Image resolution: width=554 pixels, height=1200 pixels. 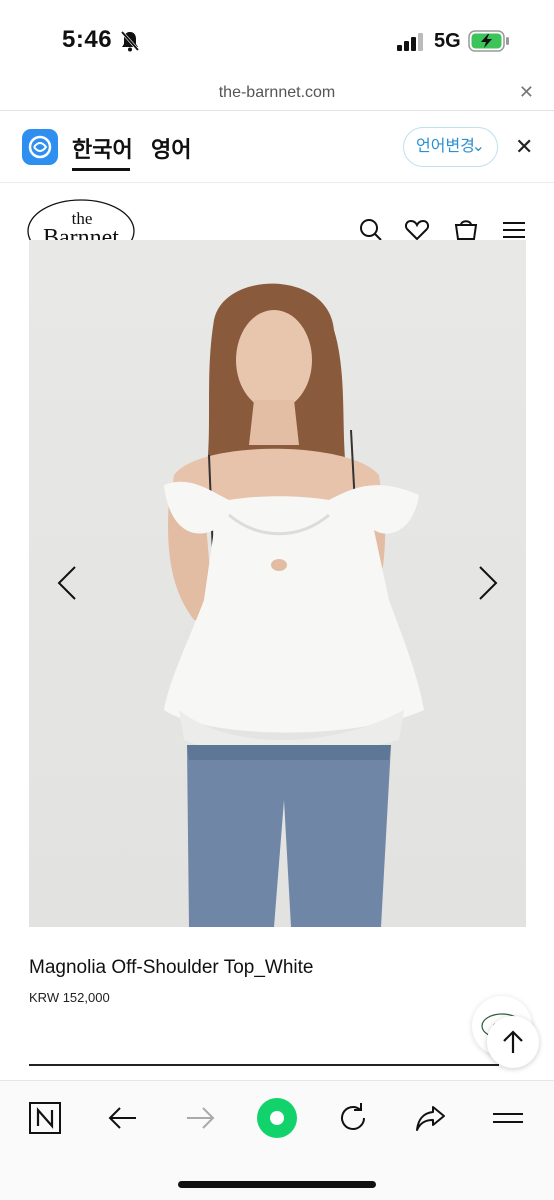 I want to click on refresh-icon, so click(x=353, y=1118).